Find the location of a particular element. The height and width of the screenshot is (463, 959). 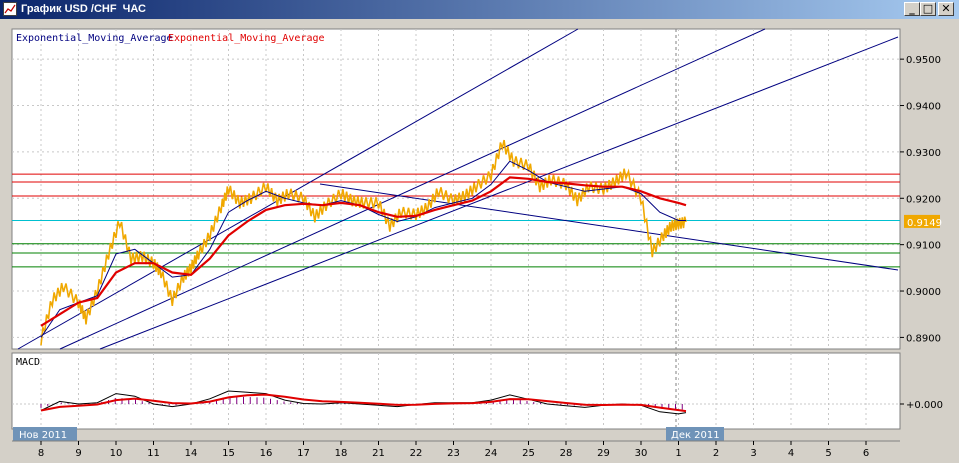

time-tick-label: 22 is located at coordinates (416, 453).